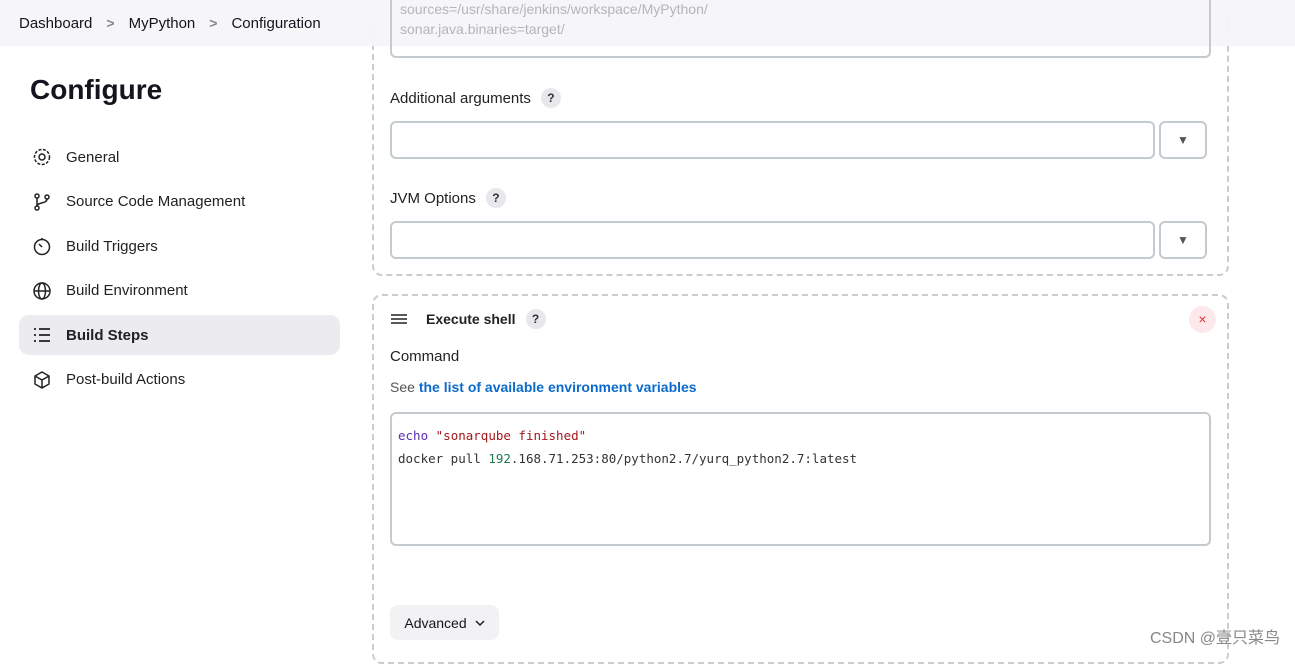 The height and width of the screenshot is (664, 1295). What do you see at coordinates (156, 201) in the screenshot?
I see `sidebar-item-label: Source Code Management` at bounding box center [156, 201].